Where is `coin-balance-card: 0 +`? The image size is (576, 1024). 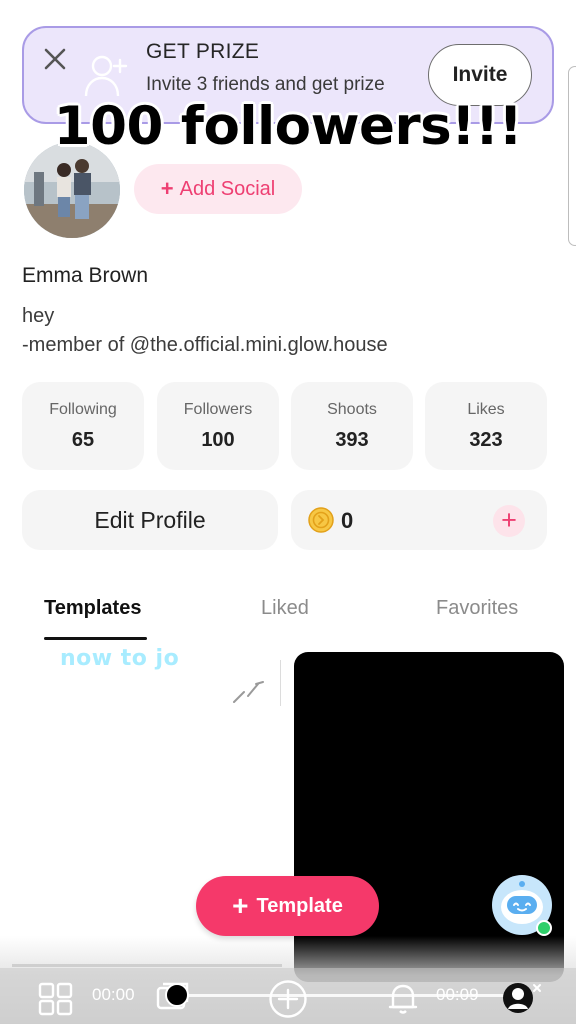
coin-balance-card: 0 + is located at coordinates (419, 520).